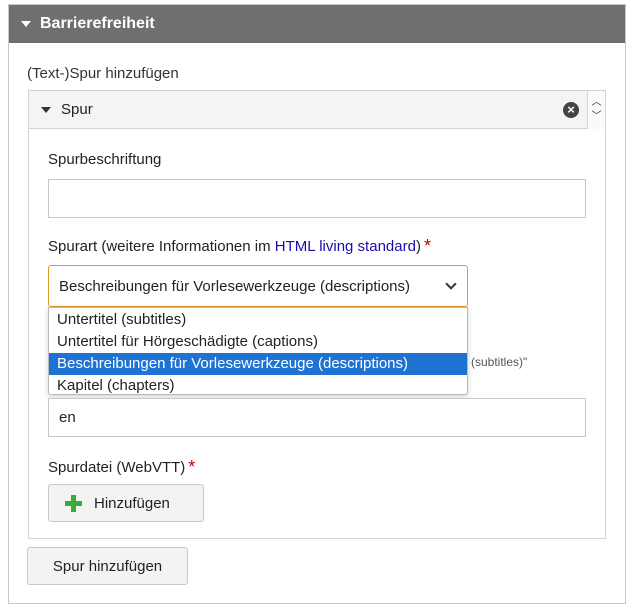 Image resolution: width=640 pixels, height=610 pixels. What do you see at coordinates (117, 467) in the screenshot?
I see `track-file-label-text: Spurdatei (WebVTT)` at bounding box center [117, 467].